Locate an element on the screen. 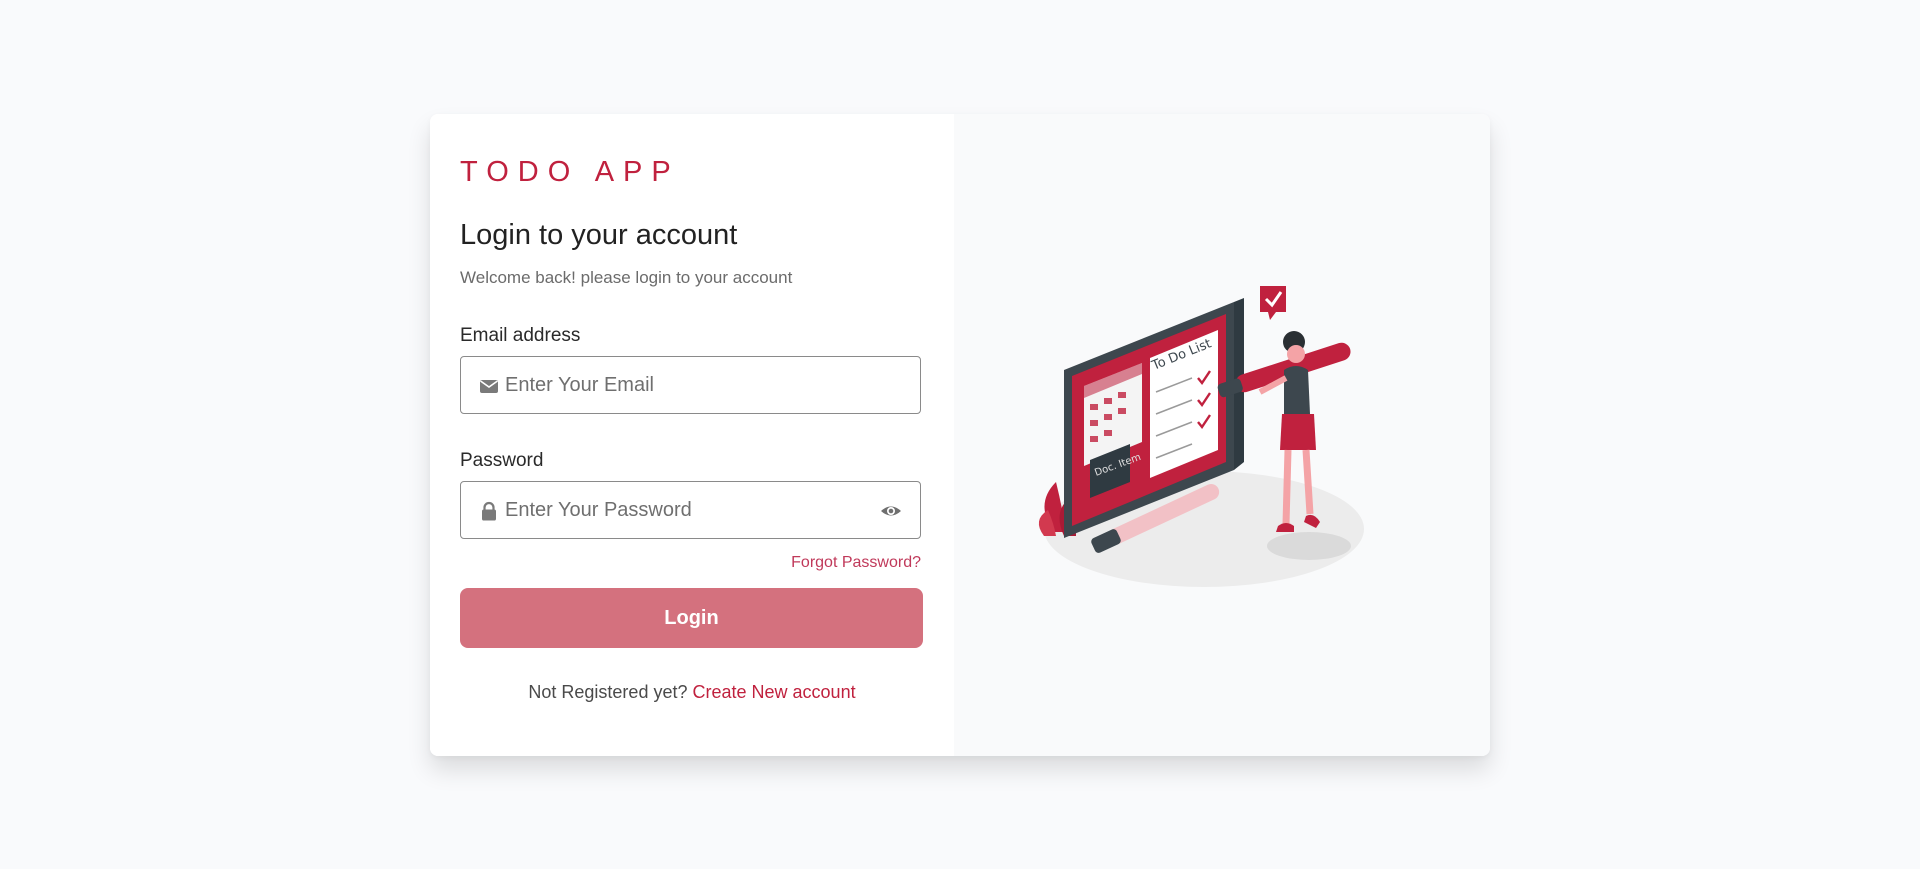  email-label: Email address is located at coordinates (520, 335).